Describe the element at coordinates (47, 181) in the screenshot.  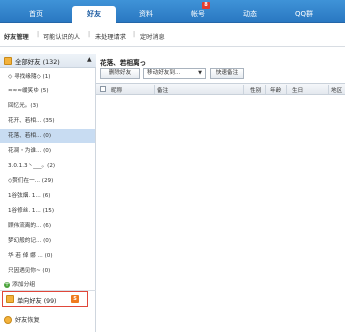
I see `group-item: ◇赘们在一... (29)` at that location.